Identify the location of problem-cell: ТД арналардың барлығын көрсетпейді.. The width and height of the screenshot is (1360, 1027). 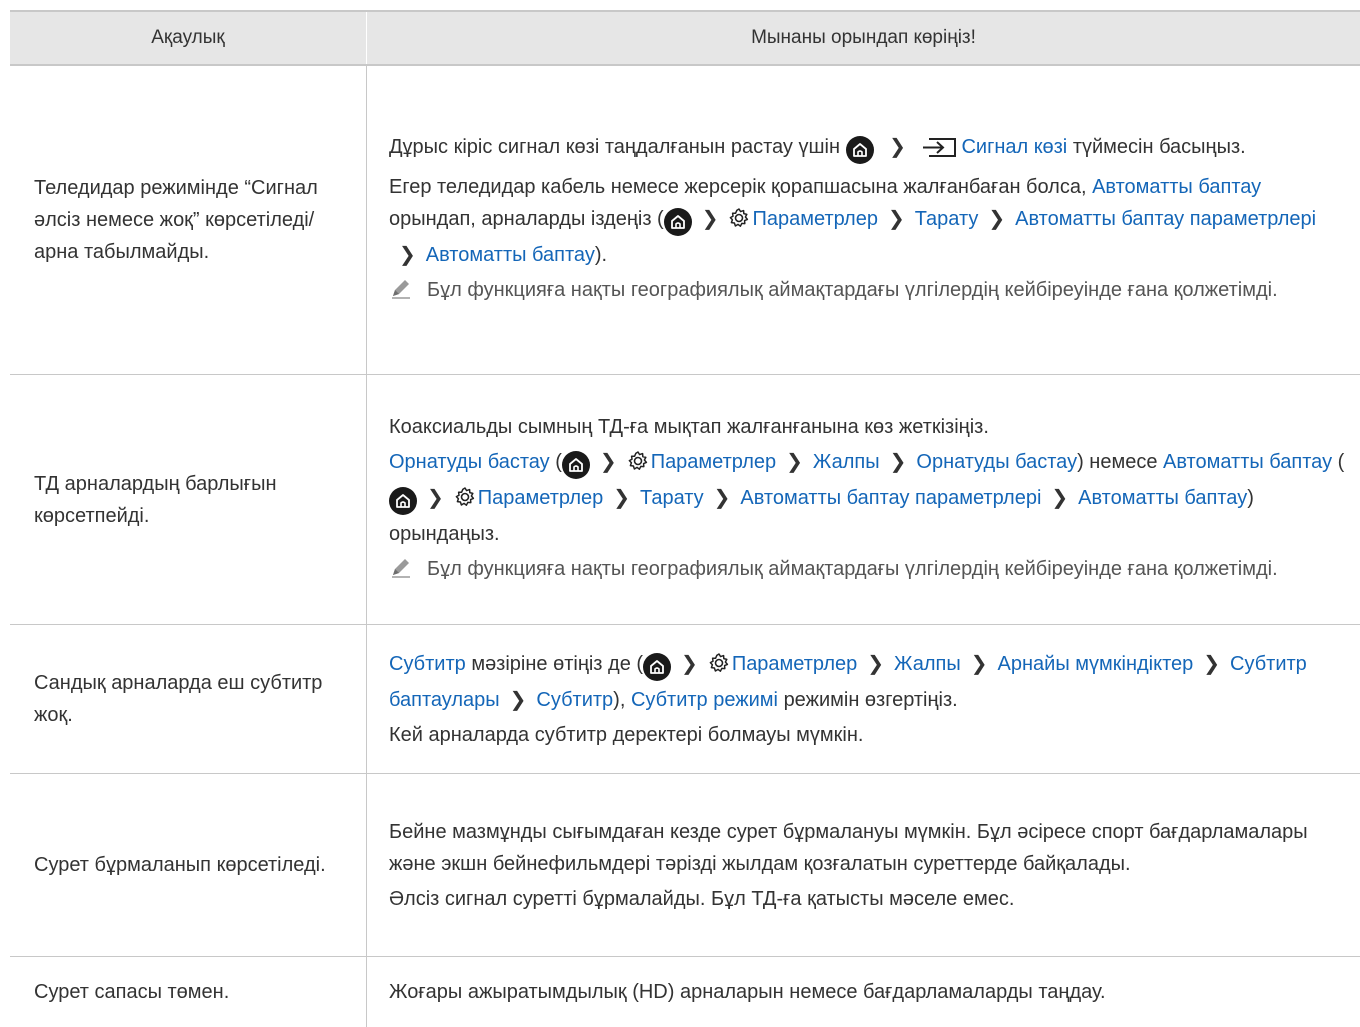
(155, 499).